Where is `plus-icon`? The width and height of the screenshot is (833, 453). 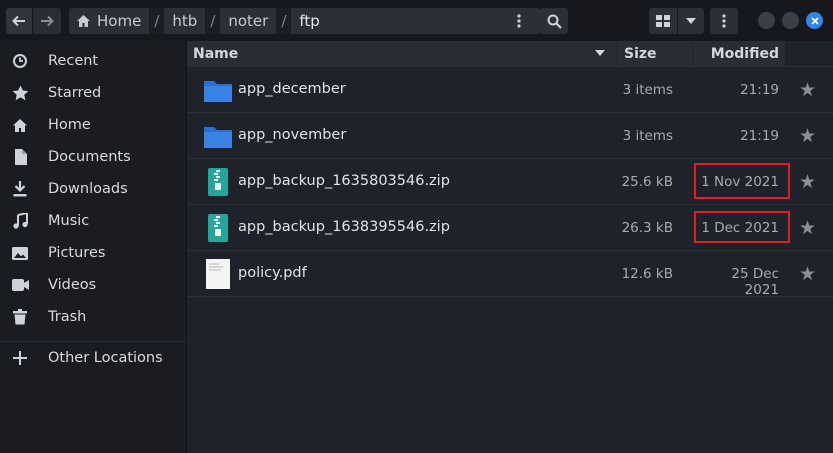
plus-icon is located at coordinates (20, 358).